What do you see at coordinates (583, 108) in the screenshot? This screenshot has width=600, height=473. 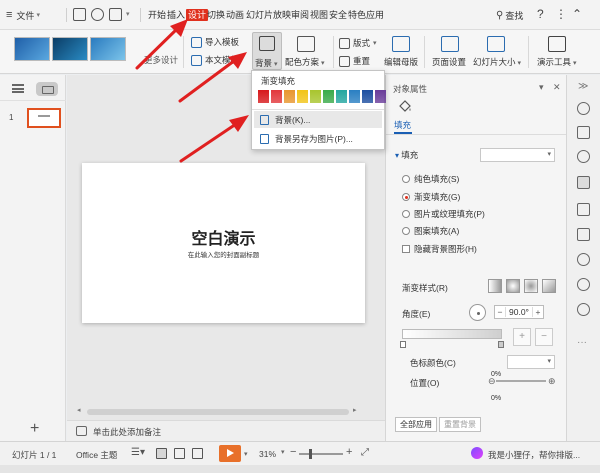 I see `shape-icon` at bounding box center [583, 108].